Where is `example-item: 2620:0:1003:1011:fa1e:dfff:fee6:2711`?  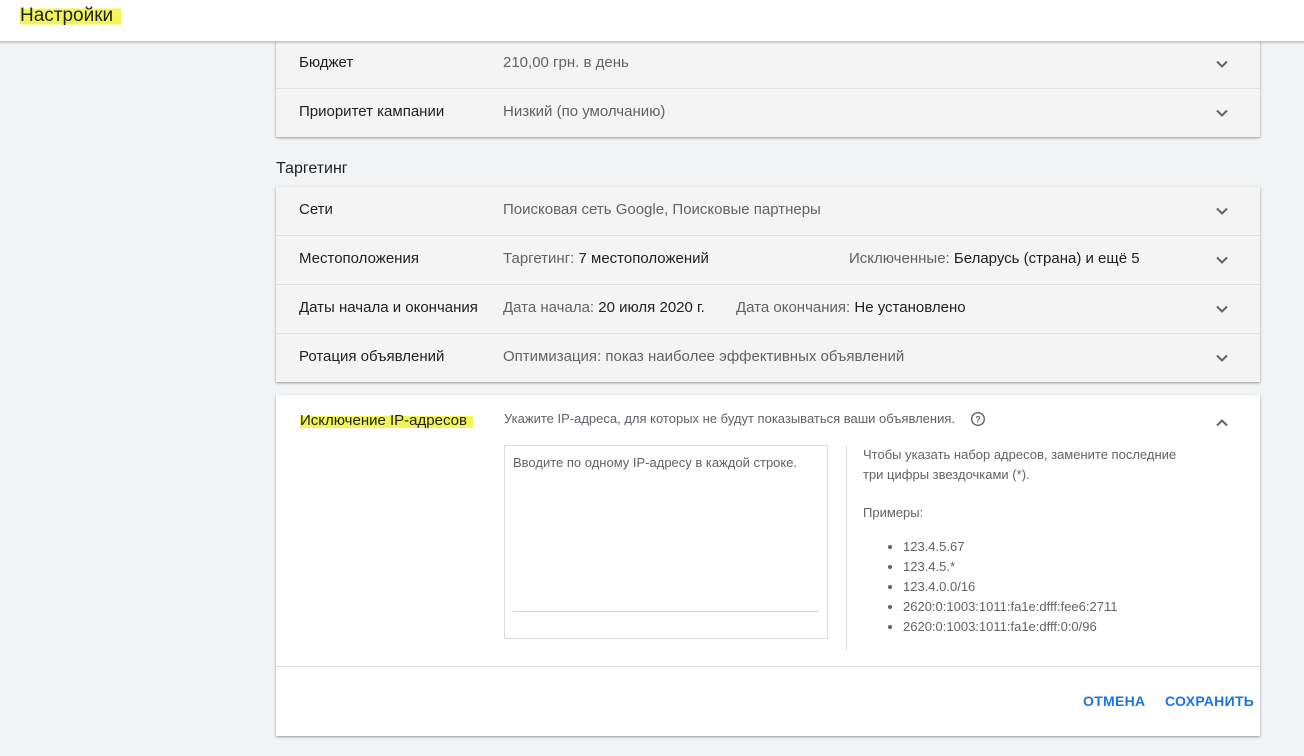 example-item: 2620:0:1003:1011:fa1e:dfff:fee6:2711 is located at coordinates (1010, 607).